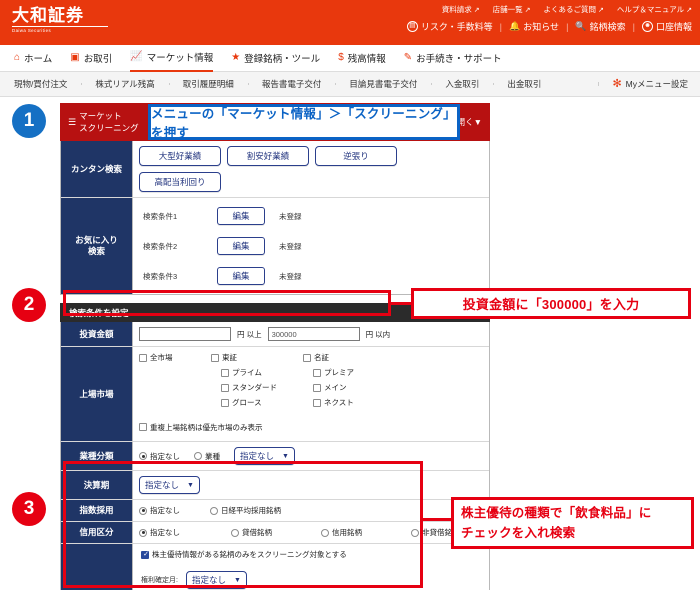  I want to click on nav-item-market-info: 📈 マーケット情報, so click(172, 58).